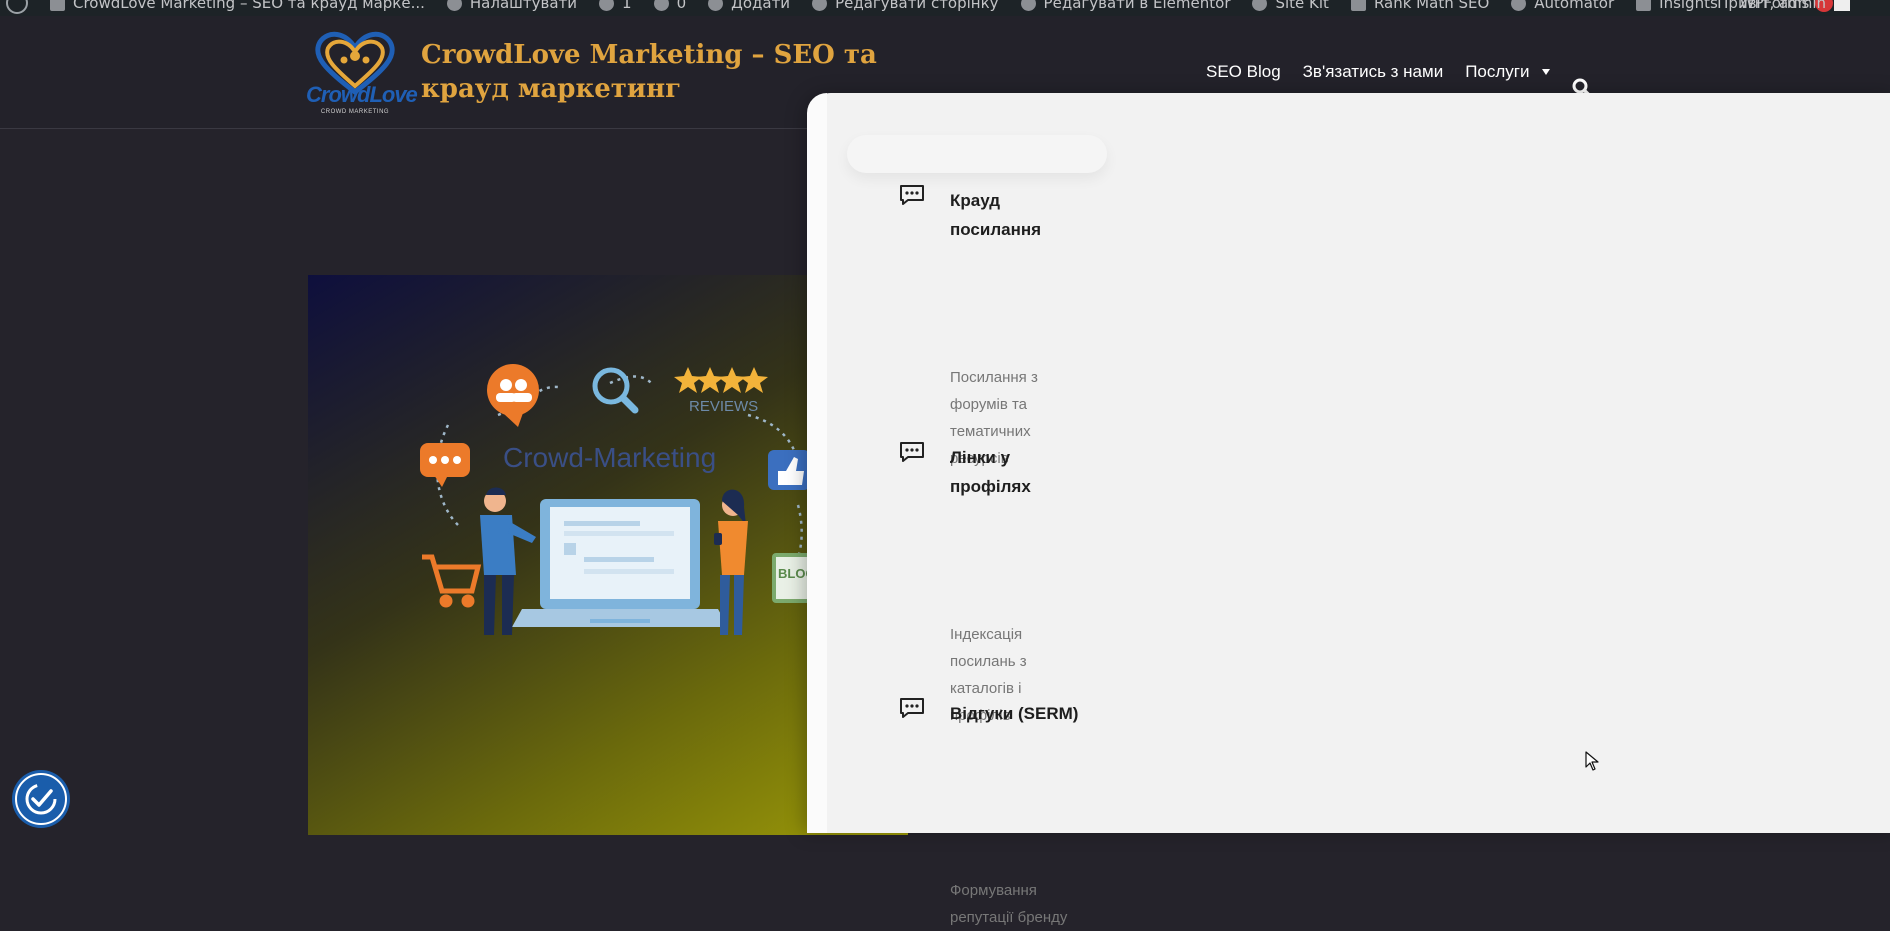  What do you see at coordinates (990, 472) in the screenshot?
I see `service-title: Лінки у профілях` at bounding box center [990, 472].